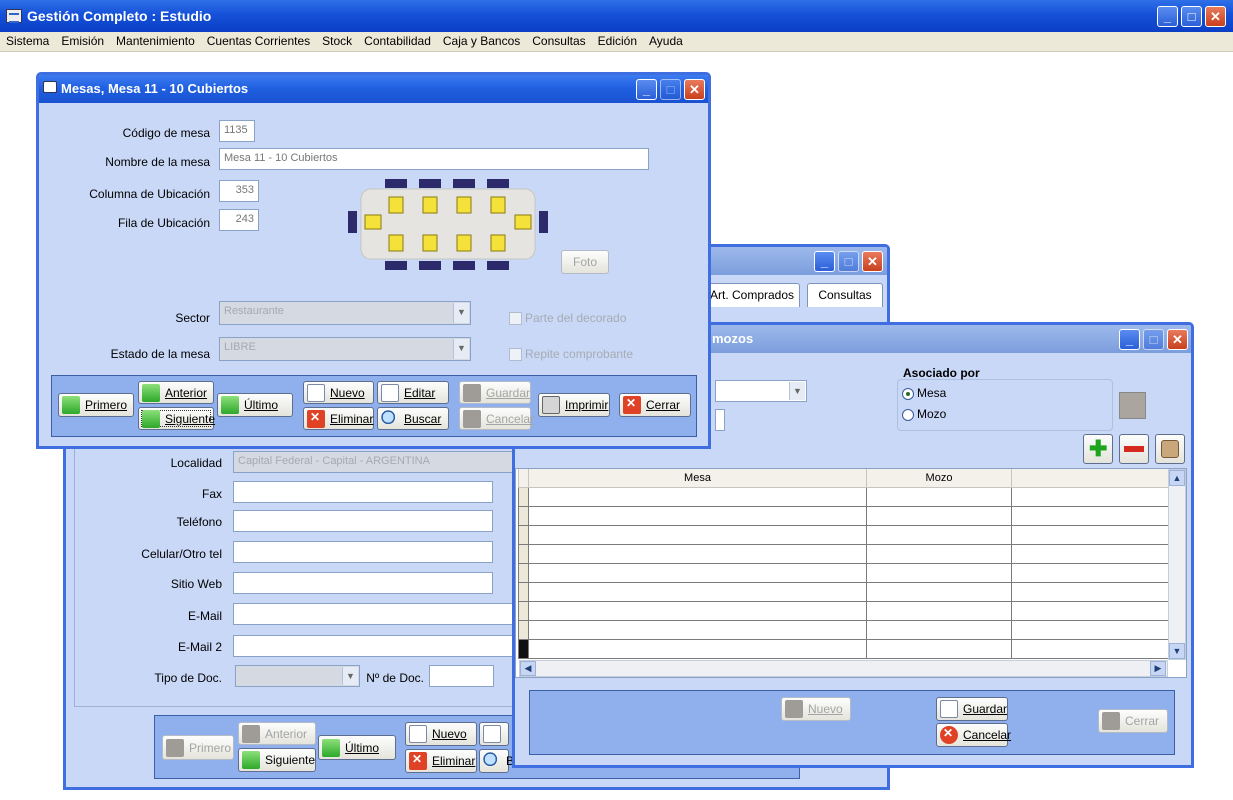  I want to click on mesas-maximize-button: □, so click(670, 89).